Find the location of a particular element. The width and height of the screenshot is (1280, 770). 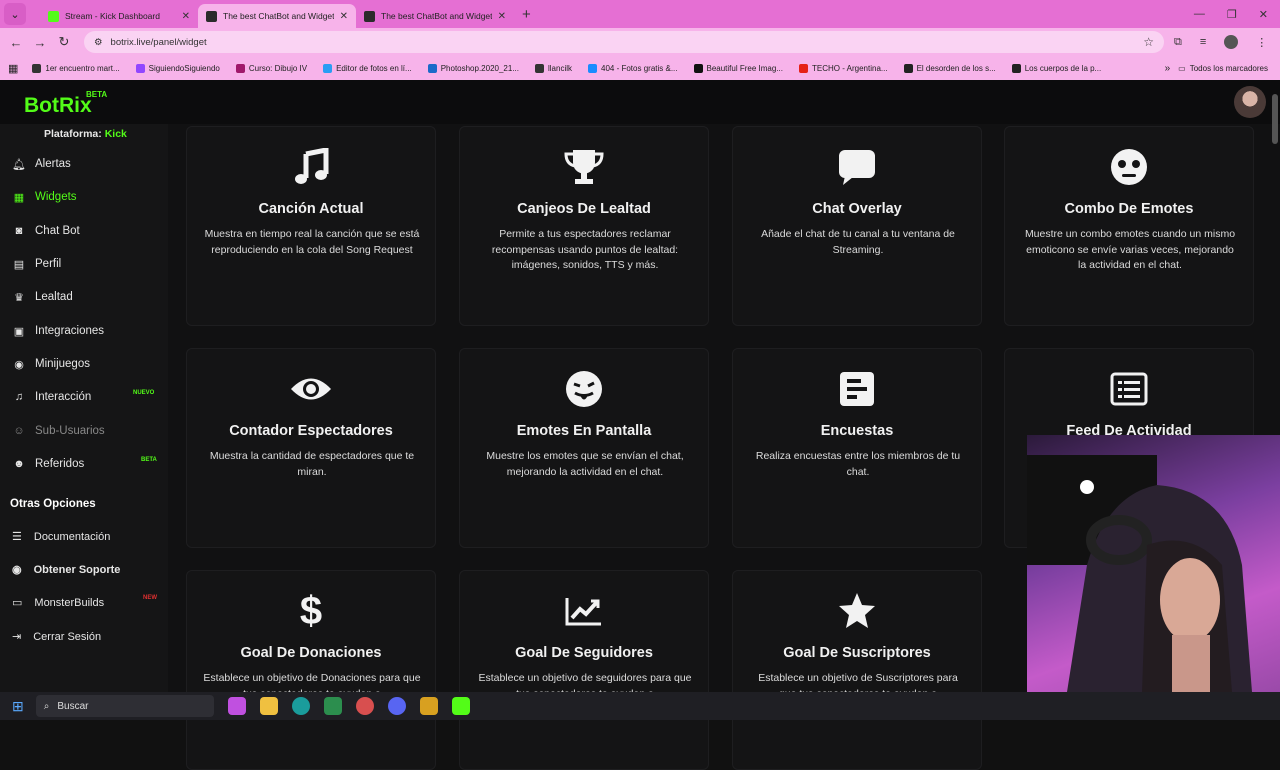

user-avatar is located at coordinates (1250, 102).